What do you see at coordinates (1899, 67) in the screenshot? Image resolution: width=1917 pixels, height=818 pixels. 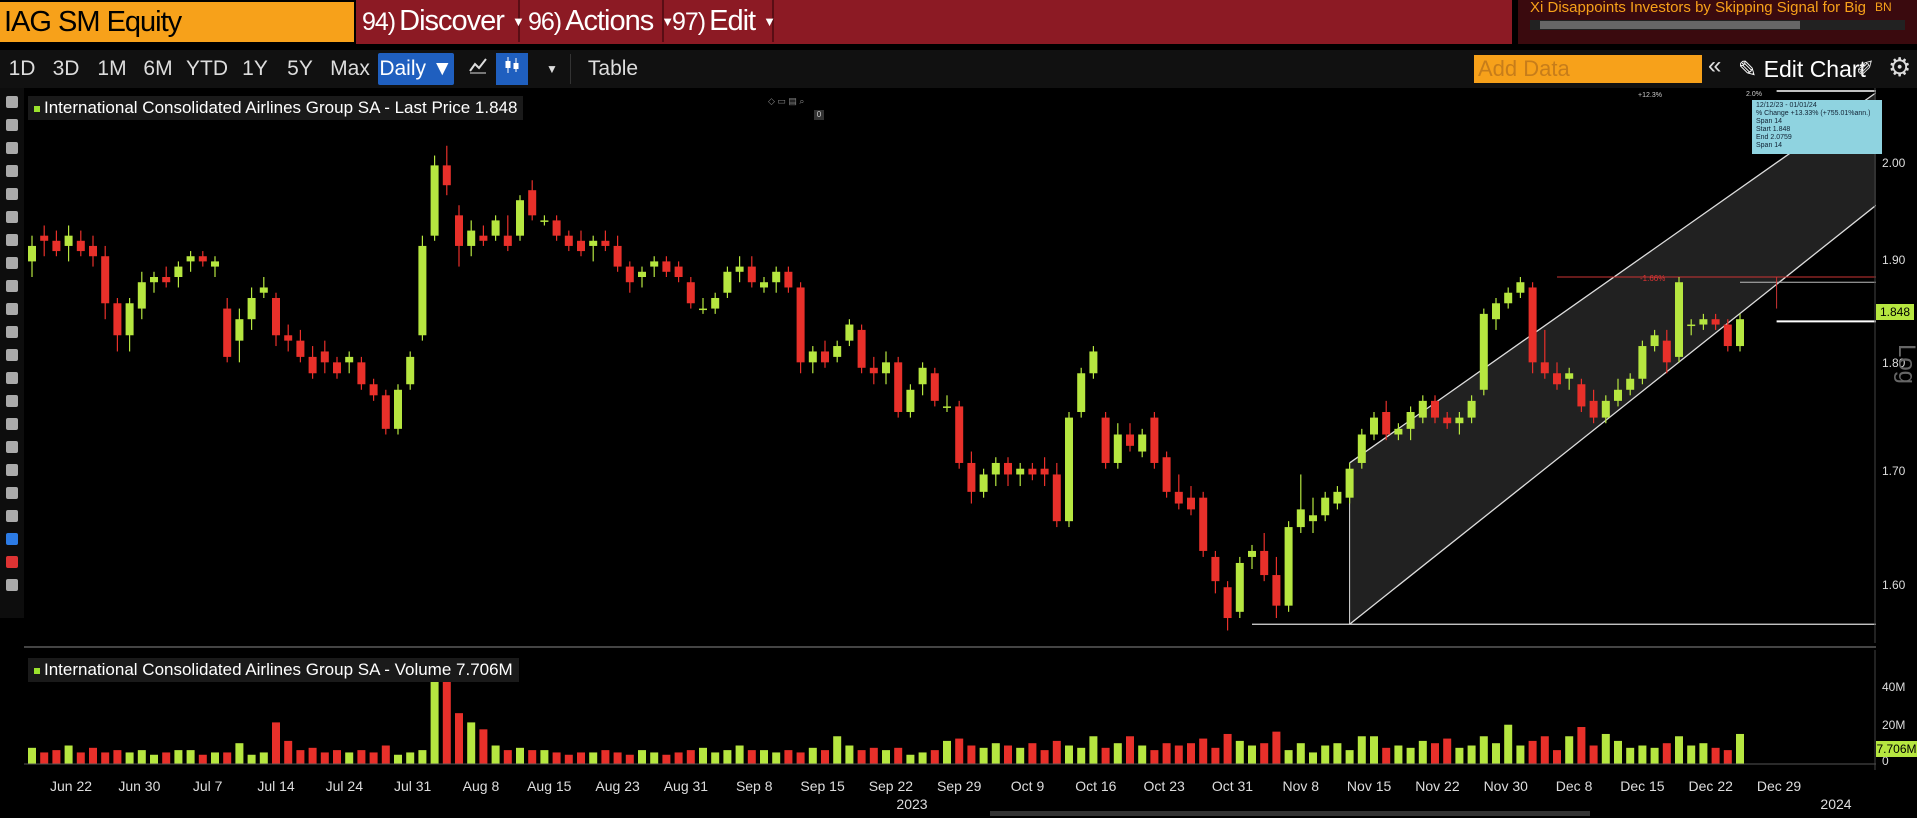 I see `gear-icon: ⚙` at bounding box center [1899, 67].